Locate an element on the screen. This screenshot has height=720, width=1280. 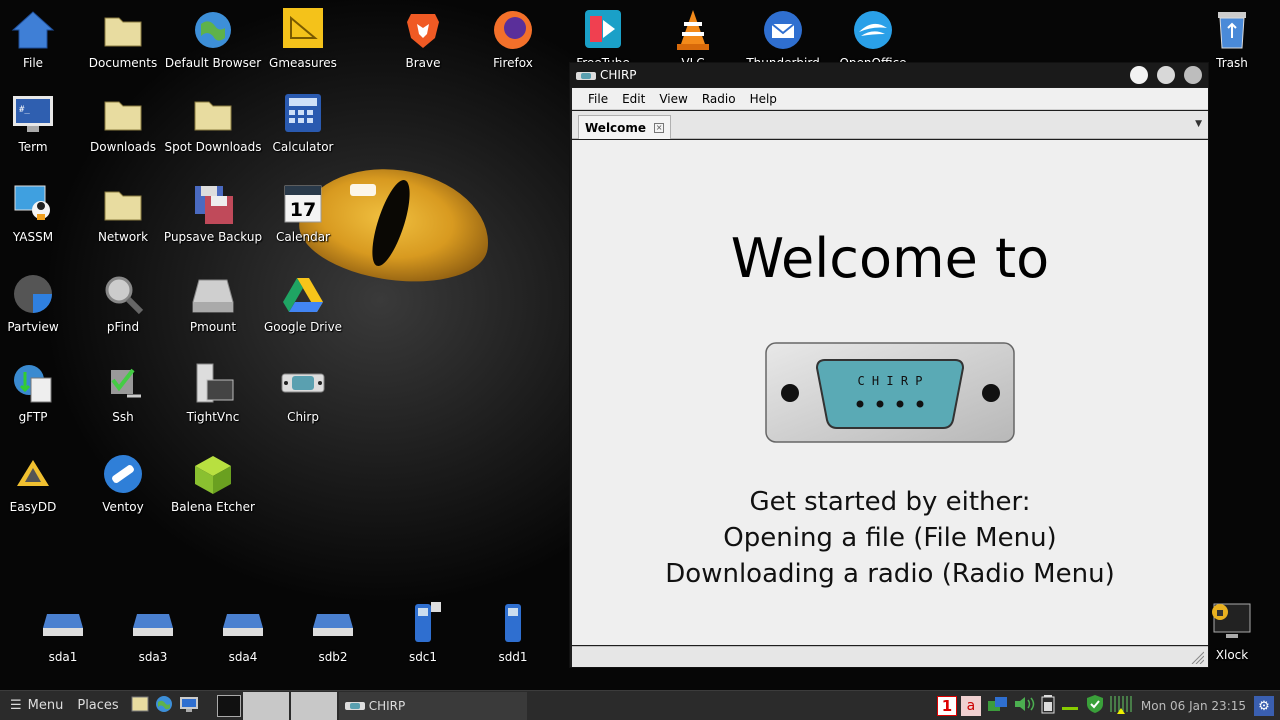
getting-started-line: Get started by either: is located at coordinates (890, 502).